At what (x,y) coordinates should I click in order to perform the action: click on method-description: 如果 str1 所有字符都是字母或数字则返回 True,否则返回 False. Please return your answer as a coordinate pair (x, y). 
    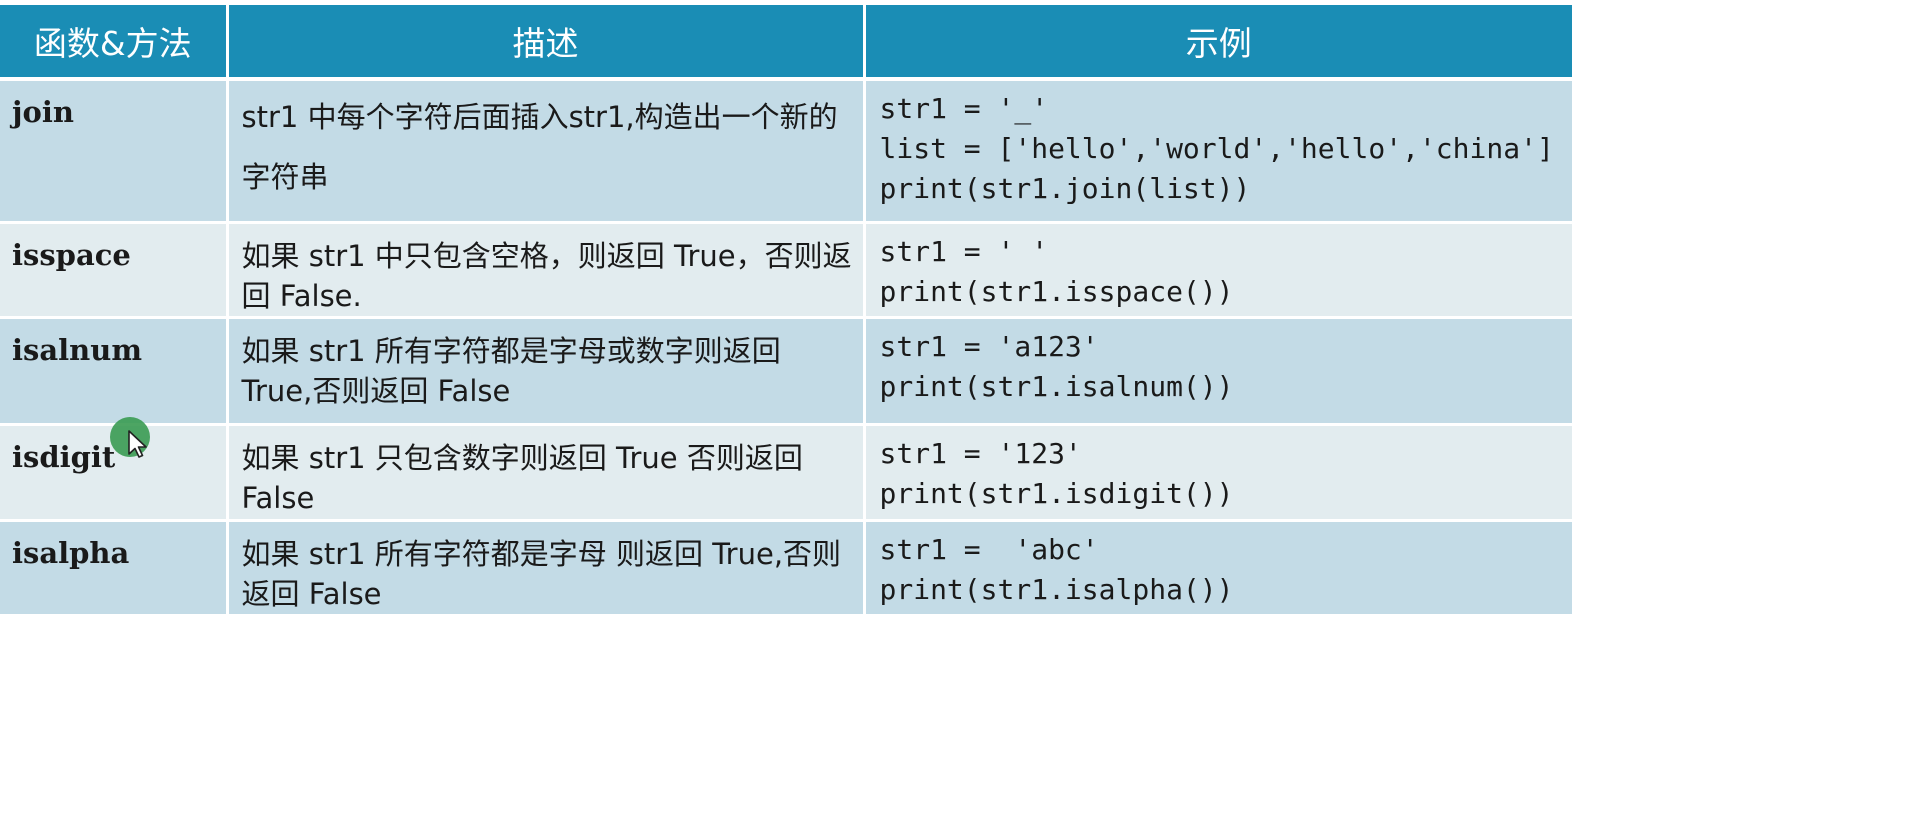
    Looking at the image, I should click on (546, 371).